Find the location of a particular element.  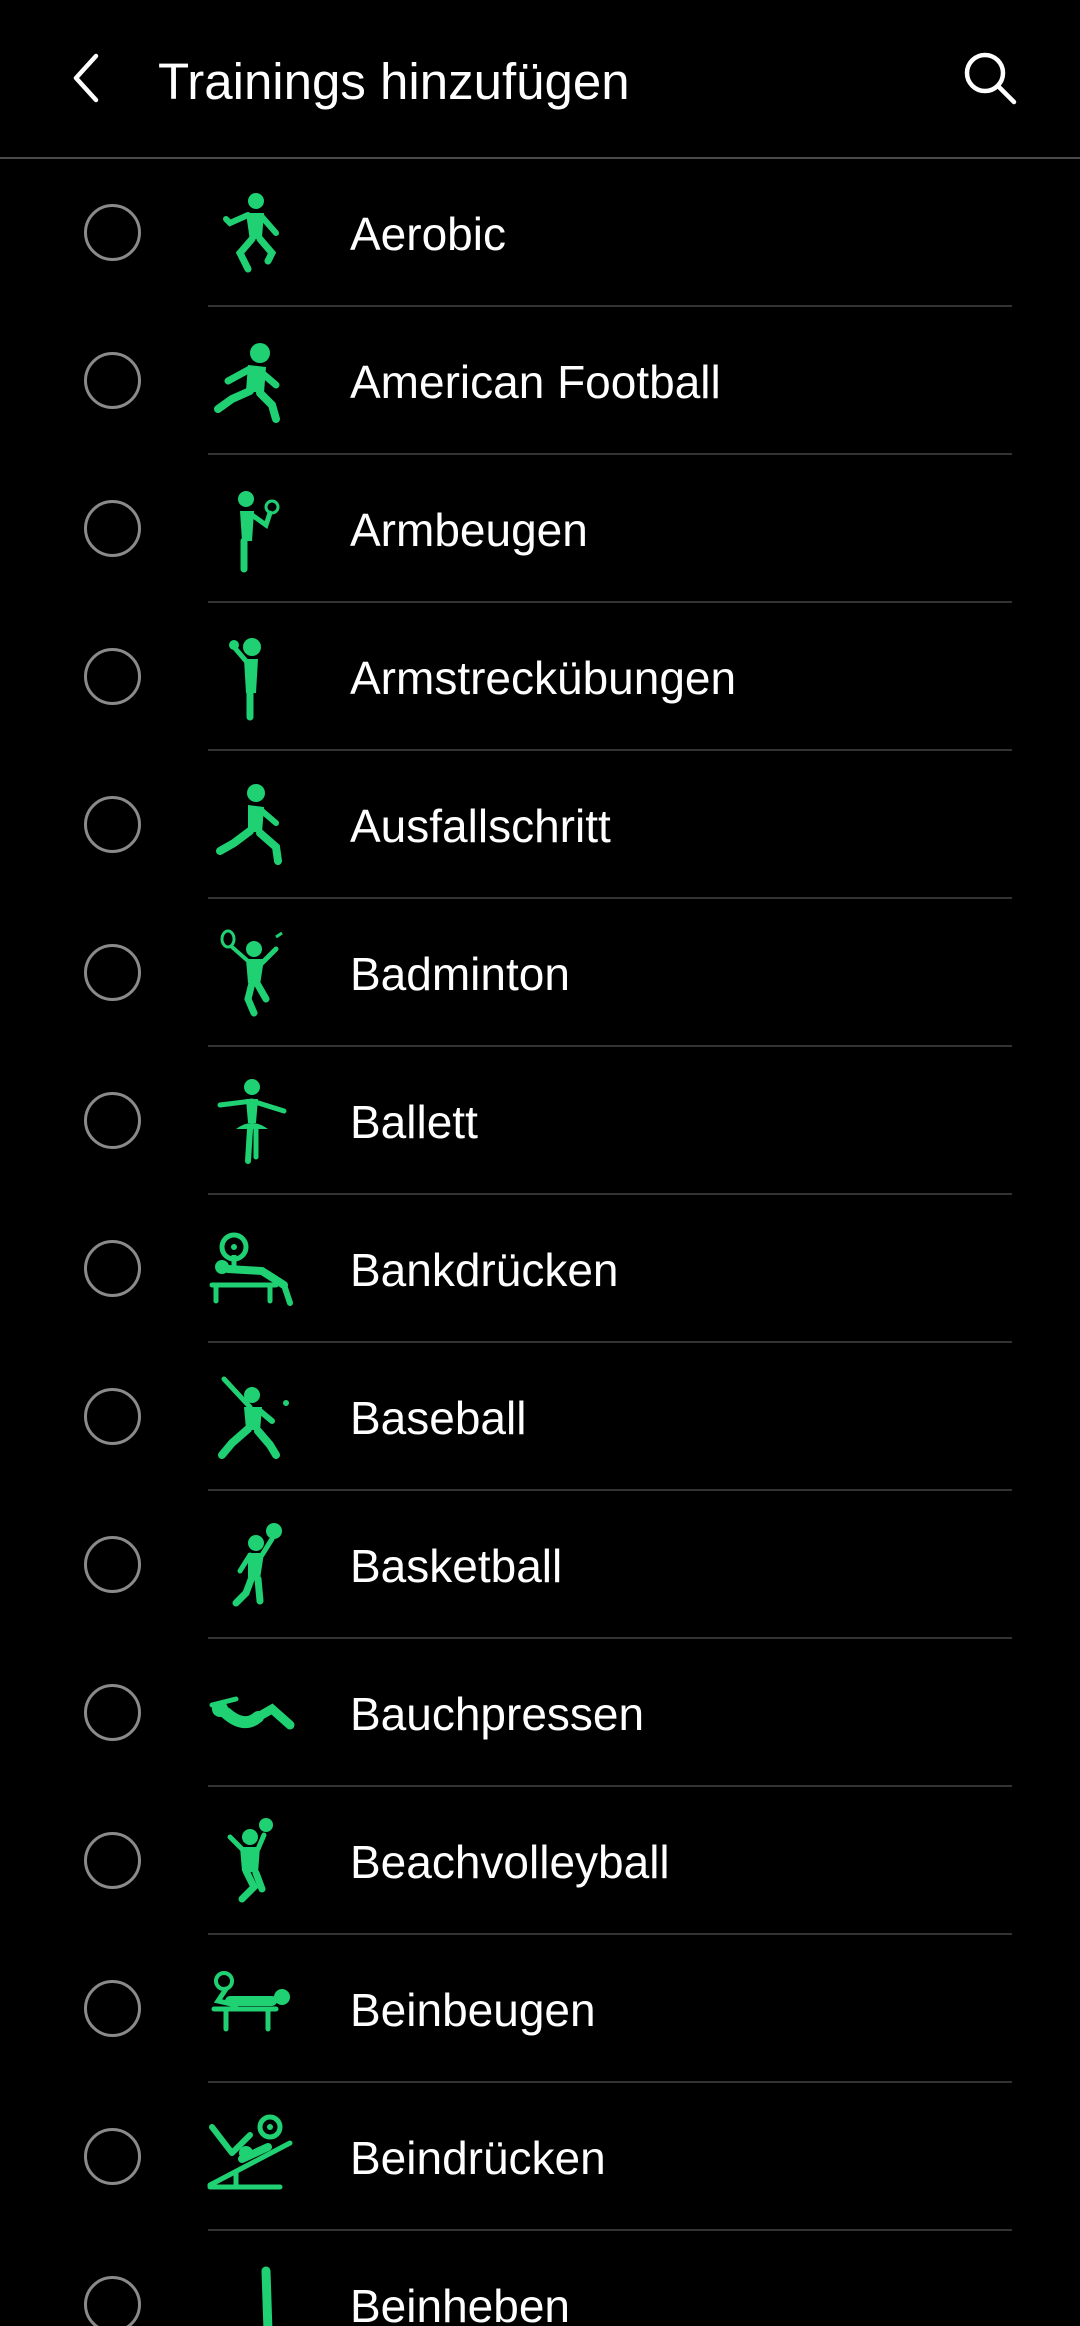

search-icon is located at coordinates (990, 78).